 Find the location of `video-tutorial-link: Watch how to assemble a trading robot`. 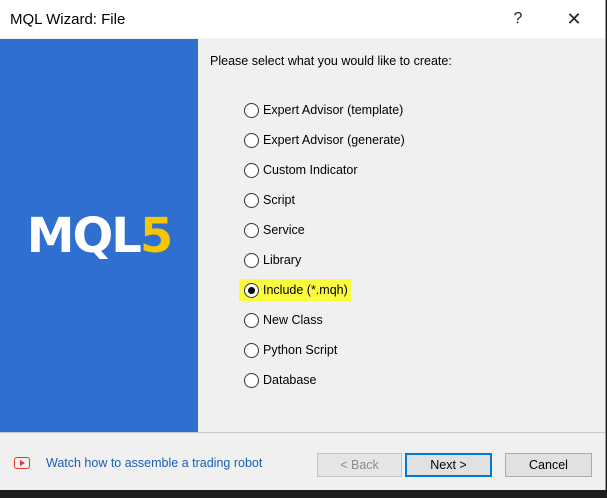

video-tutorial-link: Watch how to assemble a trading robot is located at coordinates (154, 463).